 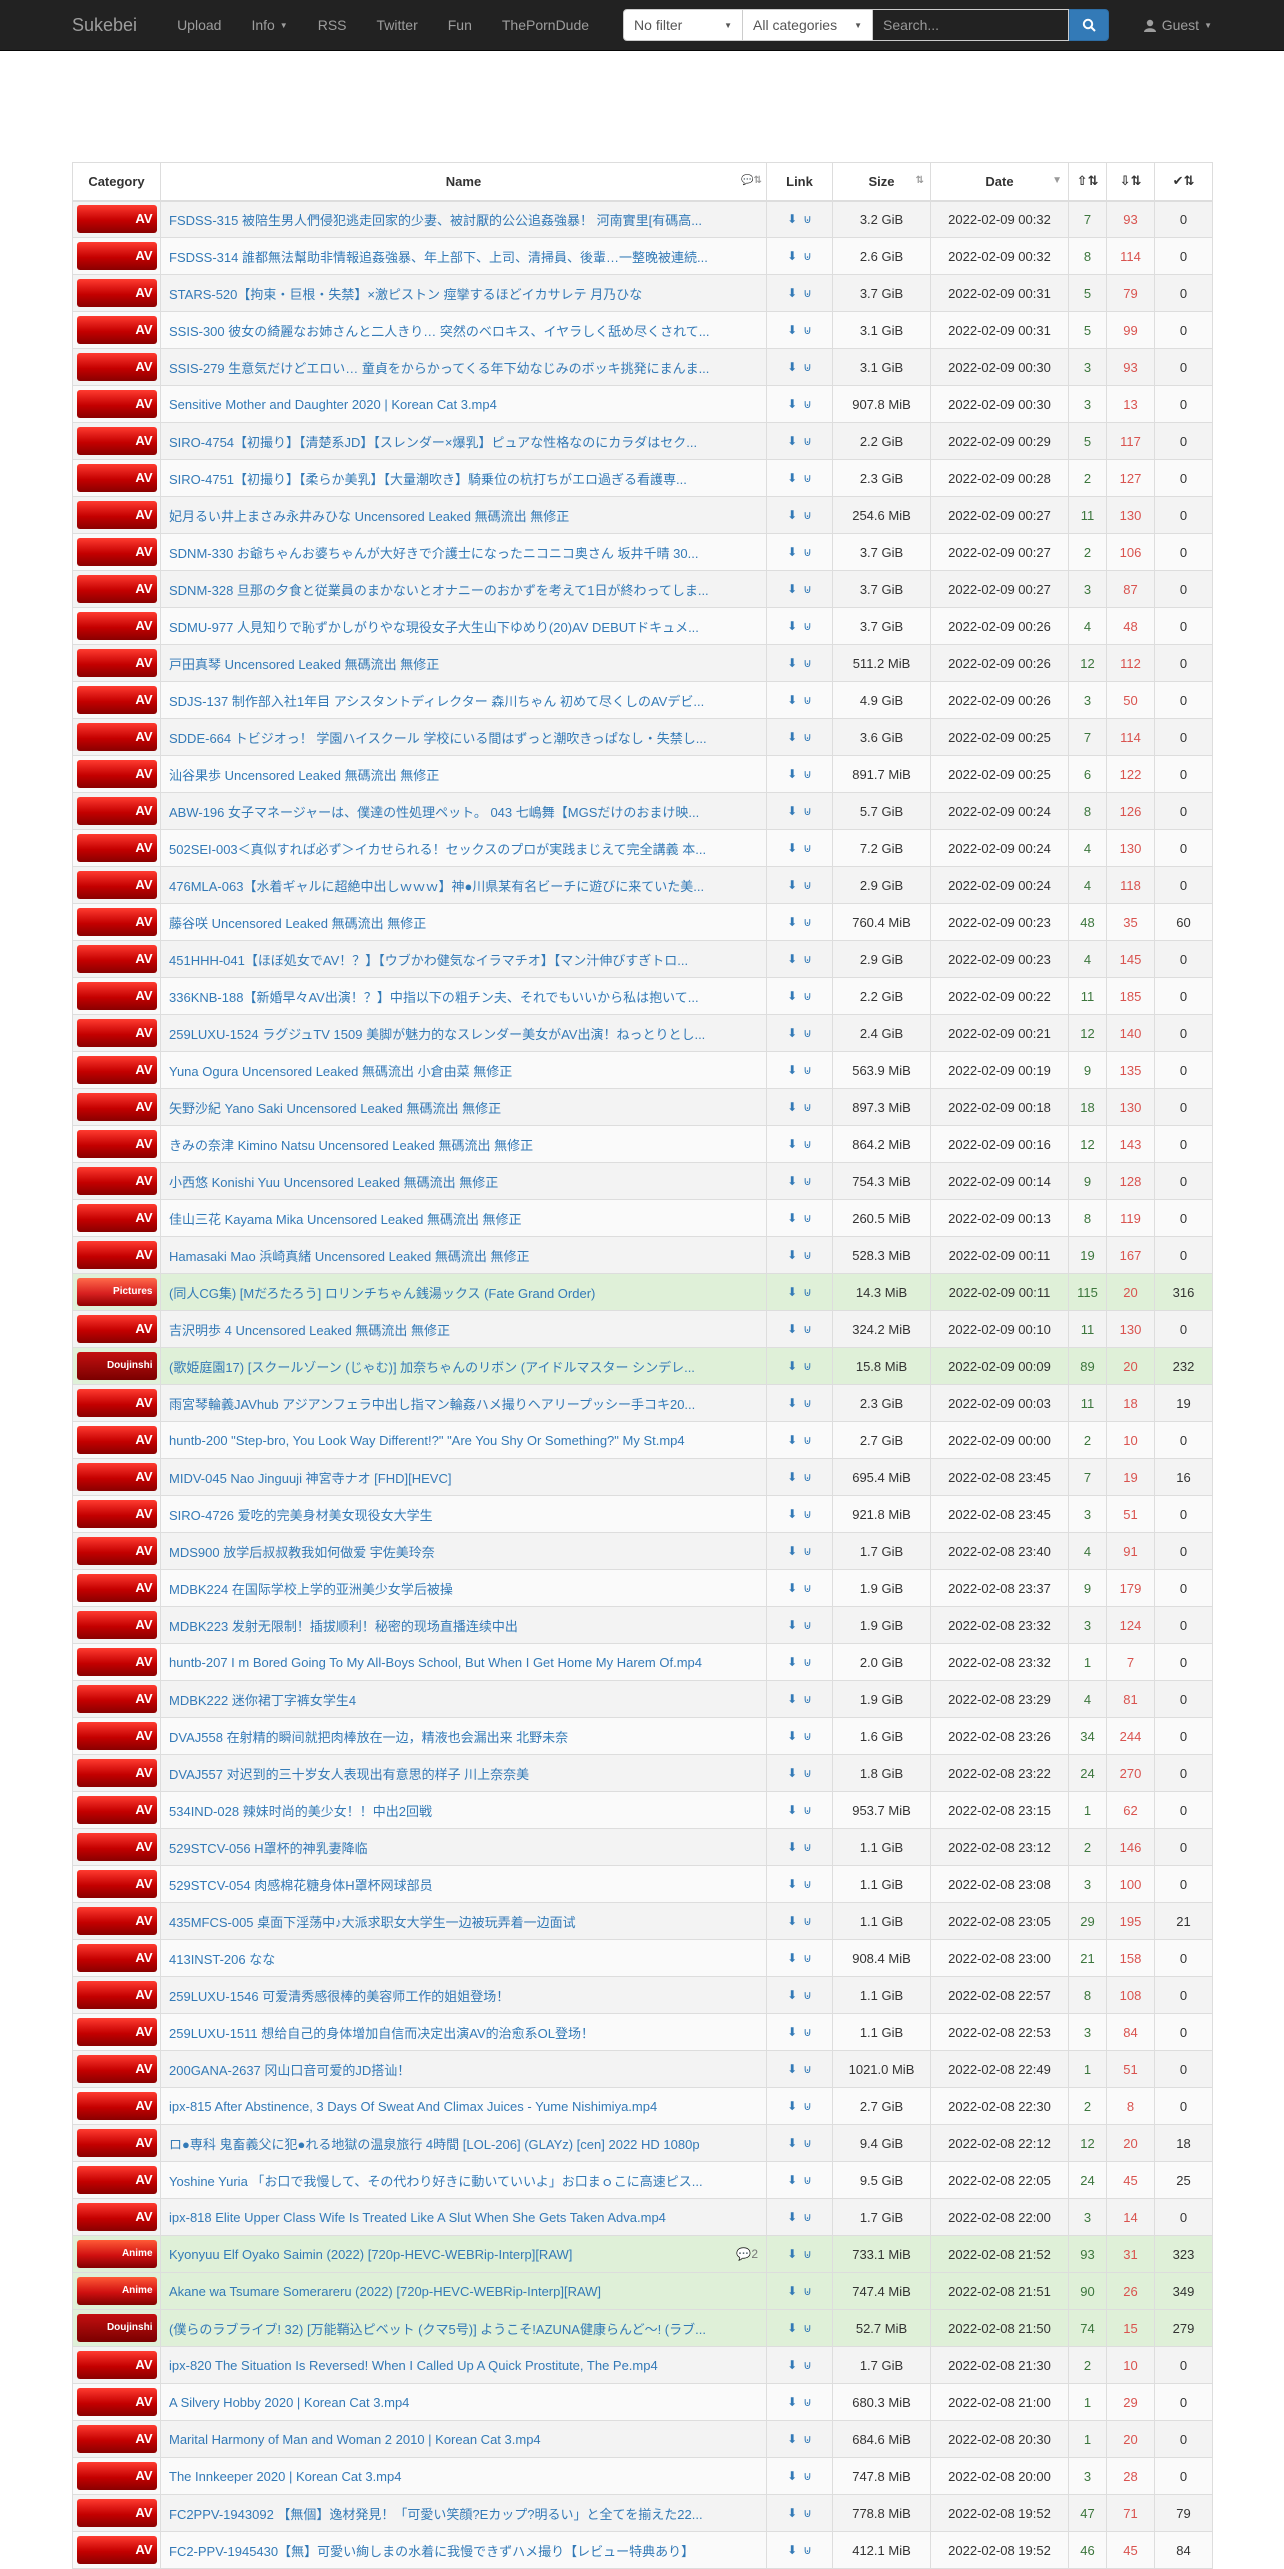 I want to click on torrent-title-link: 吉沢明歩 4 Uncensored Leaked 無碼流出 無修正, so click(x=309, y=1330).